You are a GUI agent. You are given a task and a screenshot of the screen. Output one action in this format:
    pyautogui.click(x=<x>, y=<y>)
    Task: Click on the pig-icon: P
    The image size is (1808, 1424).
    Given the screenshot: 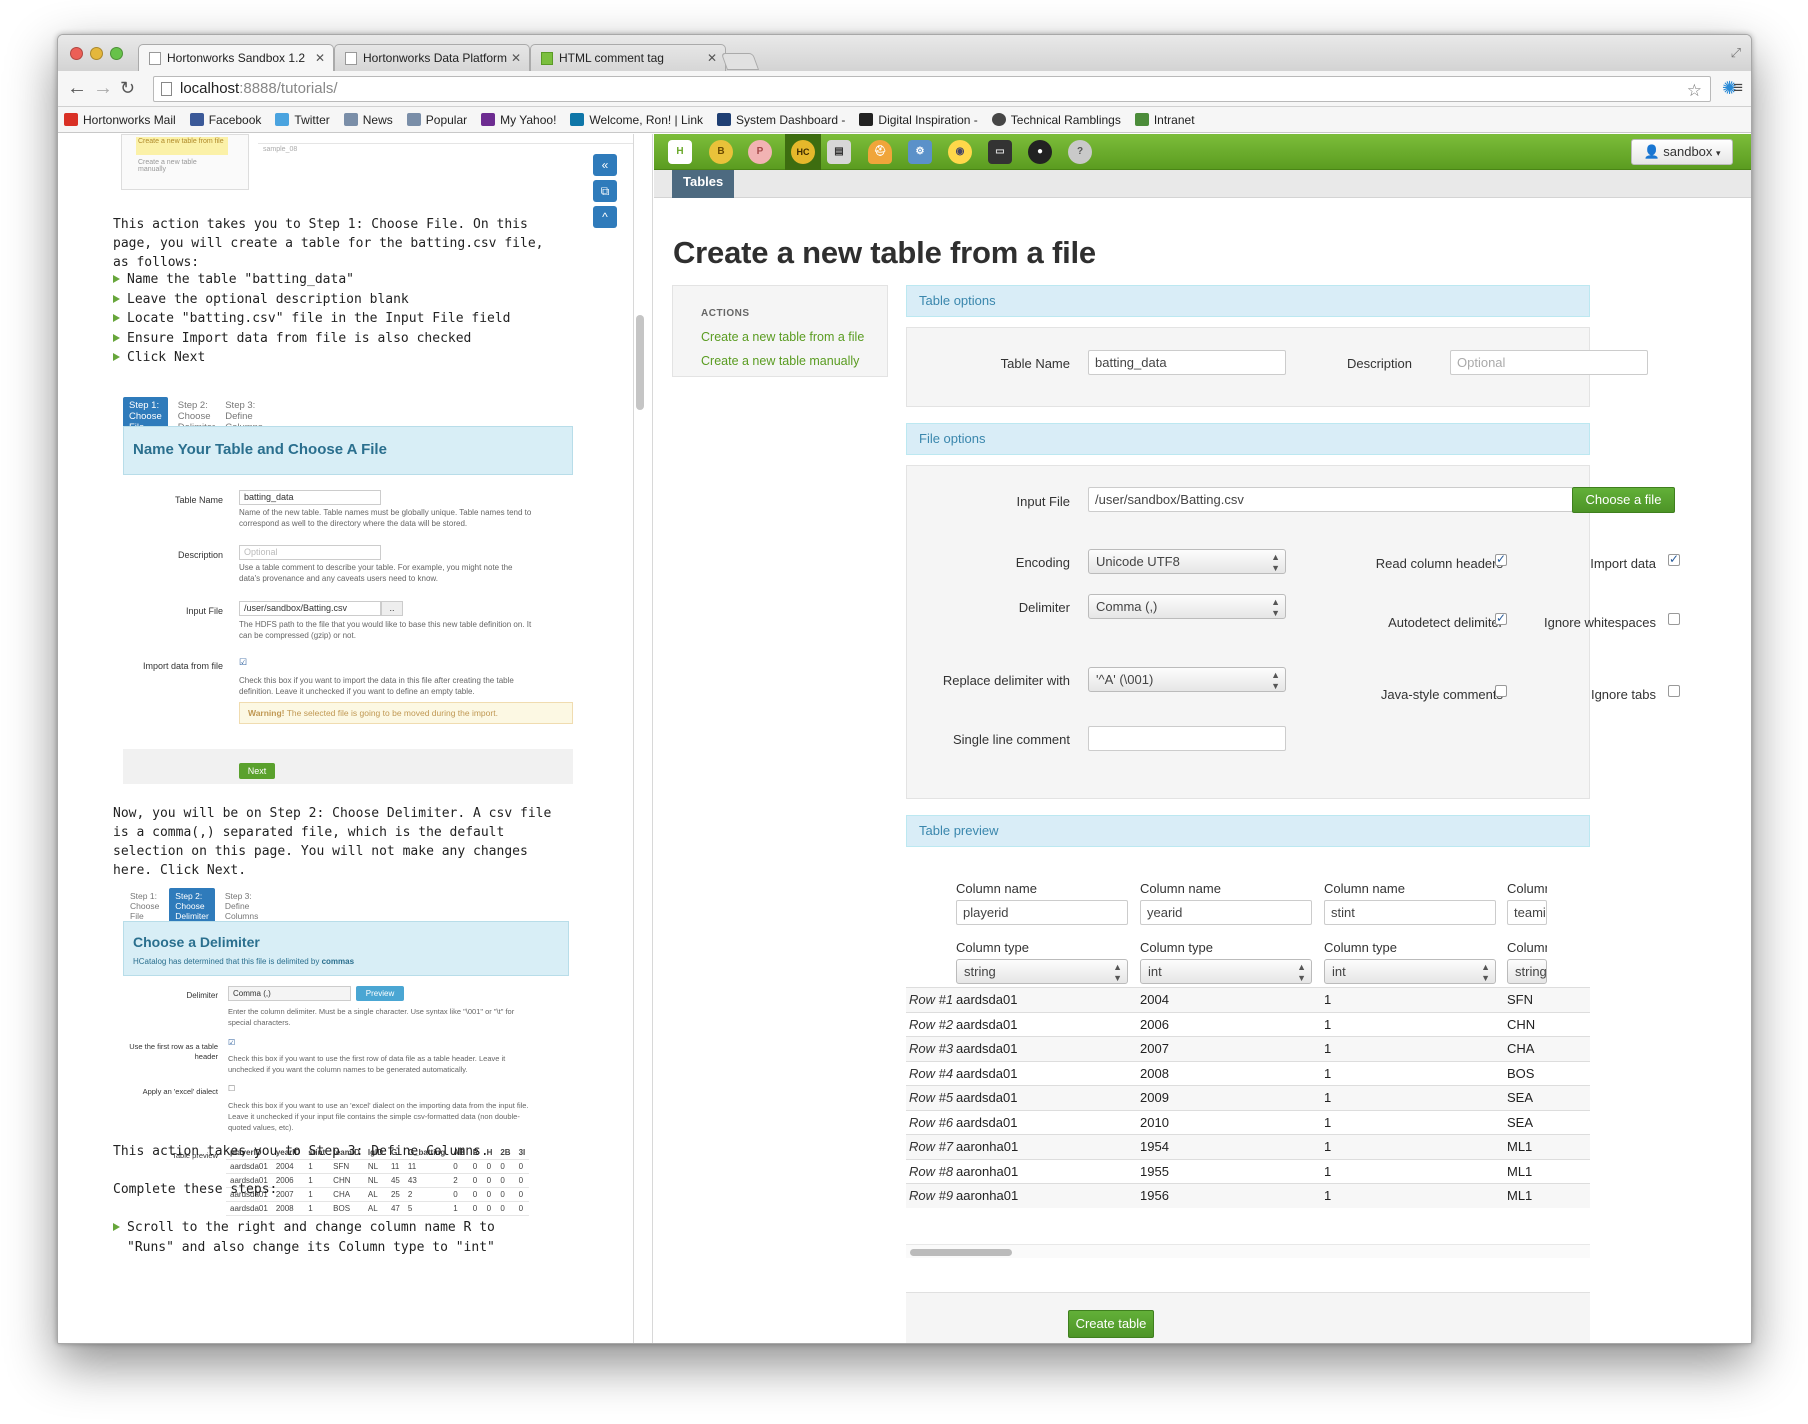 What is the action you would take?
    pyautogui.click(x=760, y=152)
    